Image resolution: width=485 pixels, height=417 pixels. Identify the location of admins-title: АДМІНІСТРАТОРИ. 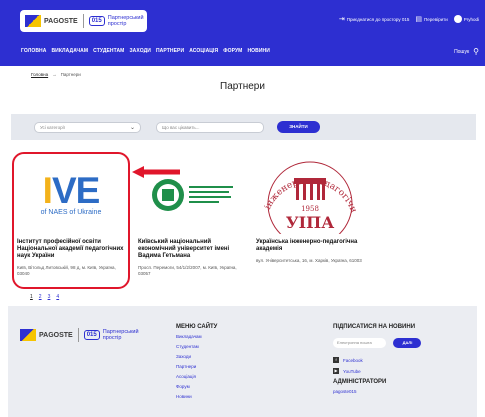
(360, 382).